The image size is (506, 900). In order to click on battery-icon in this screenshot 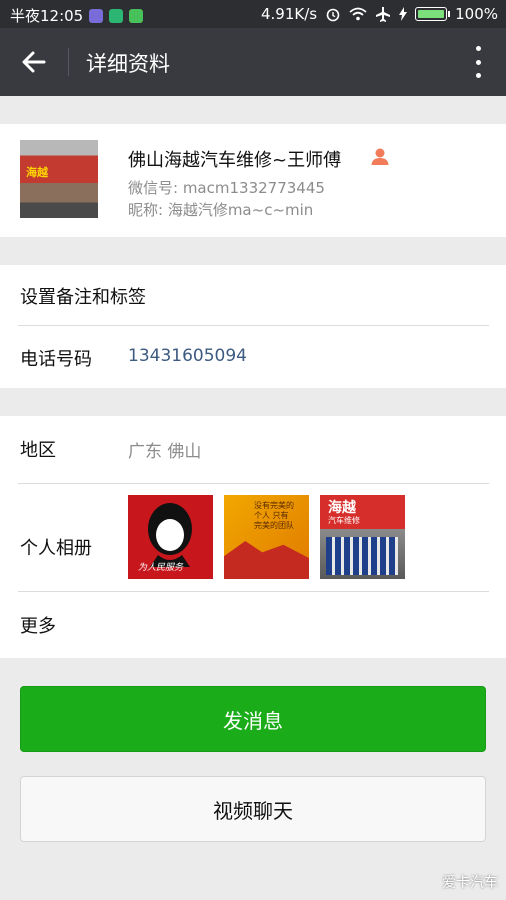, I will do `click(433, 14)`.